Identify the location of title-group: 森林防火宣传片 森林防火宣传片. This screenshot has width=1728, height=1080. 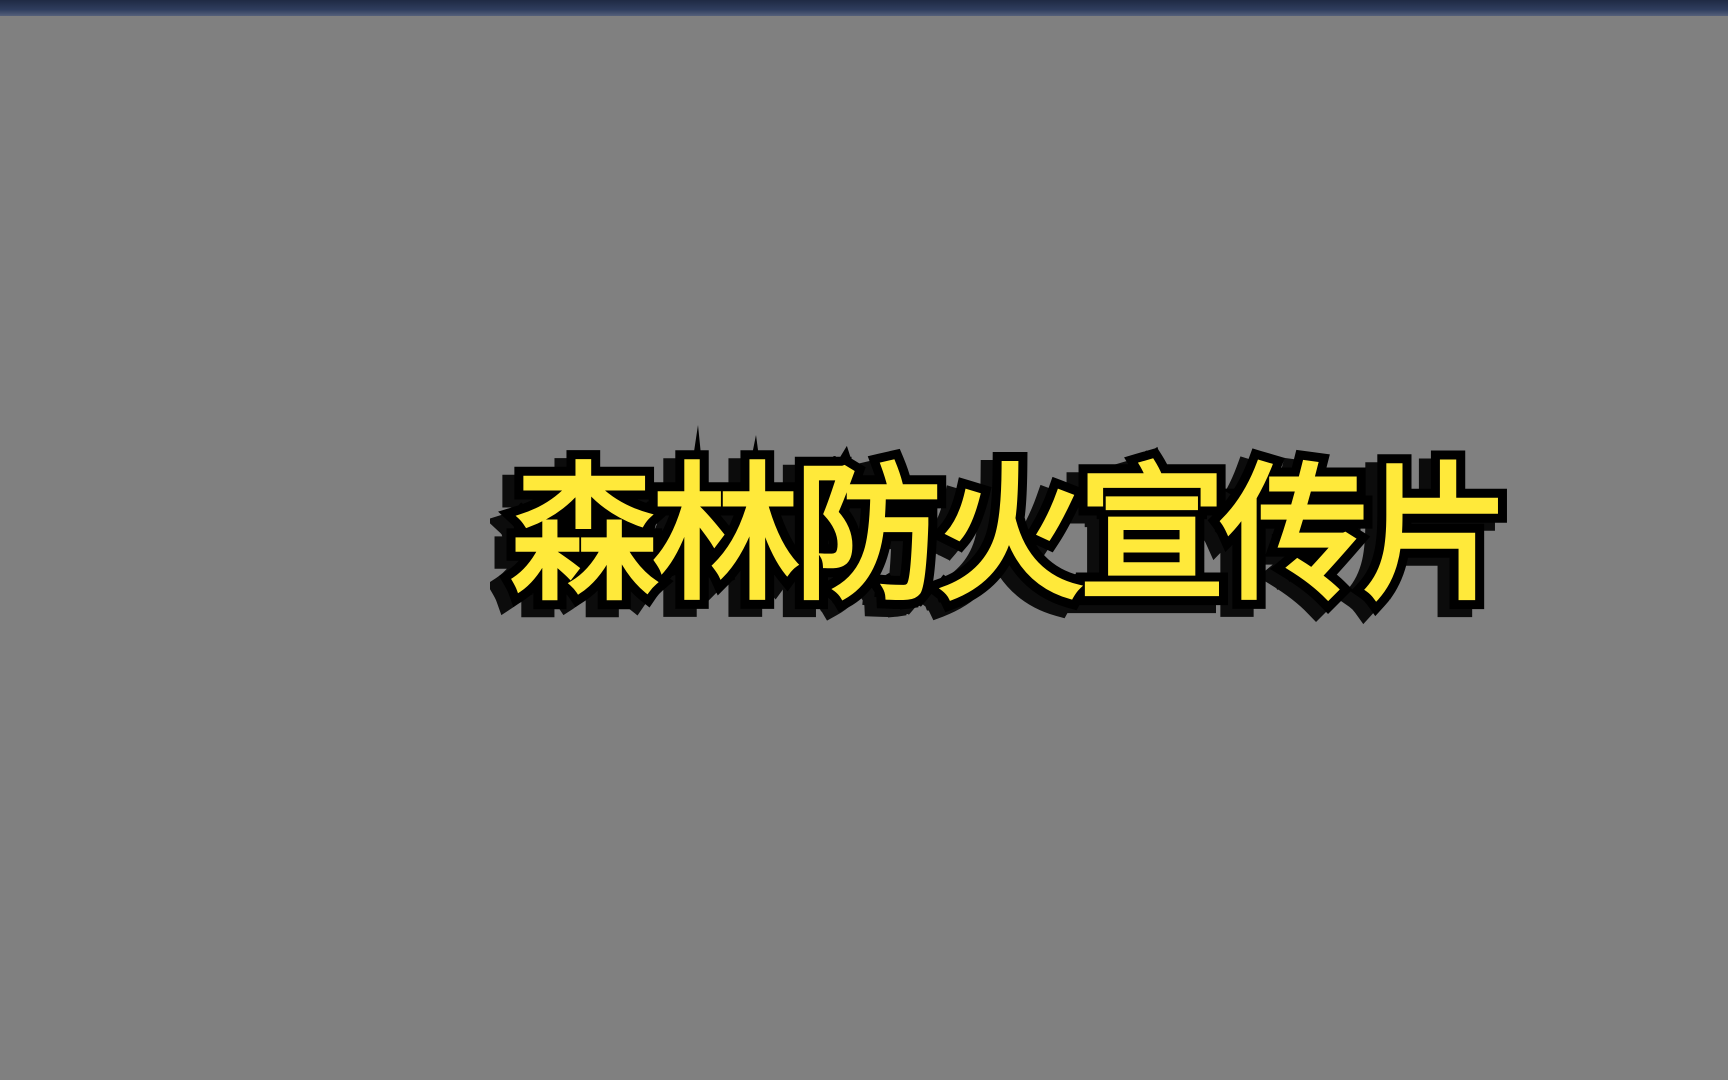
(1004, 540).